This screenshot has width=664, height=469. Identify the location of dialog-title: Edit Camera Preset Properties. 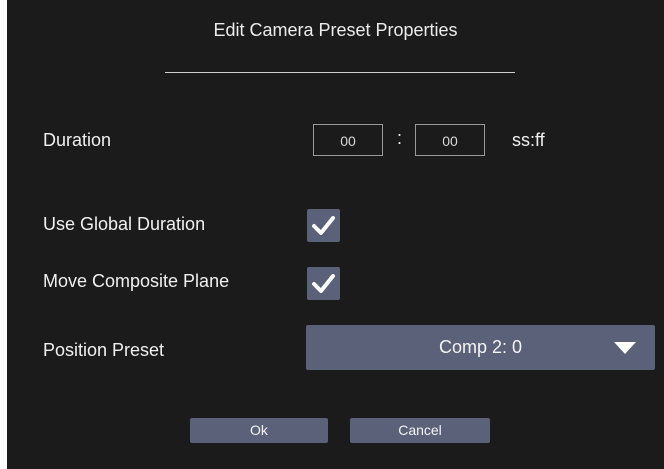
(335, 30).